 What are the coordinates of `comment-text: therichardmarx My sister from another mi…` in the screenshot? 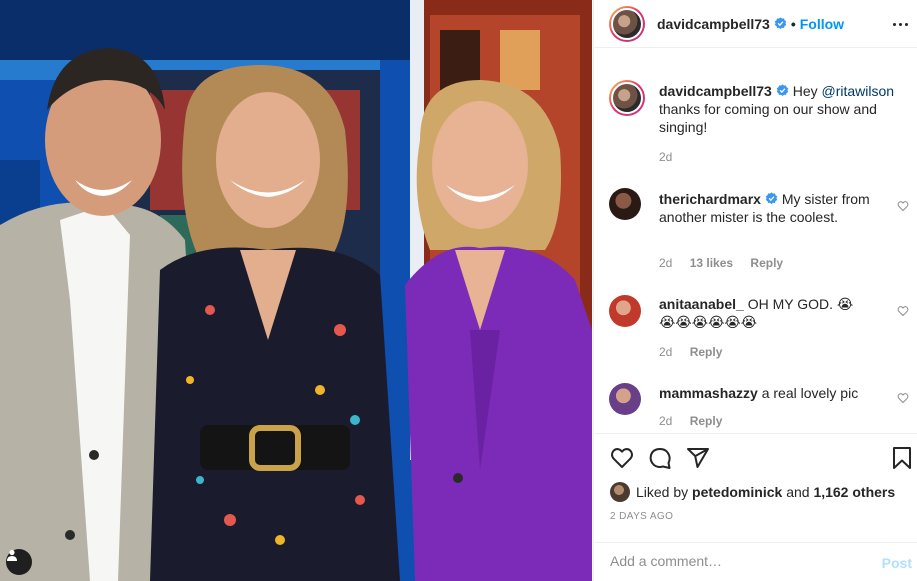 It's located at (777, 208).